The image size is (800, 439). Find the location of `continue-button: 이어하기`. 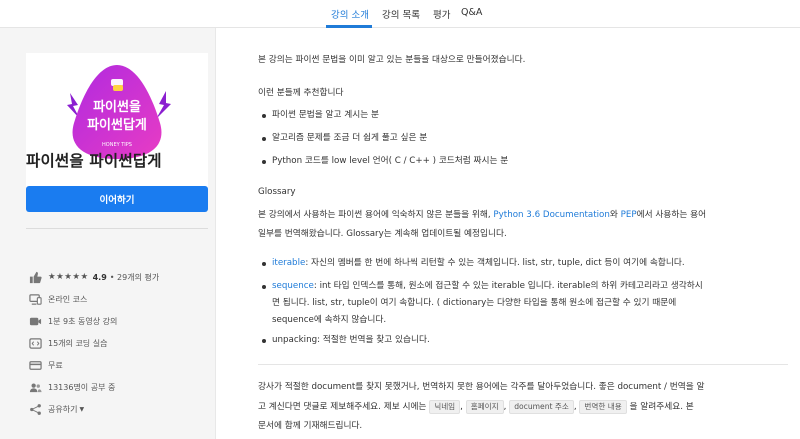

continue-button: 이어하기 is located at coordinates (117, 199).